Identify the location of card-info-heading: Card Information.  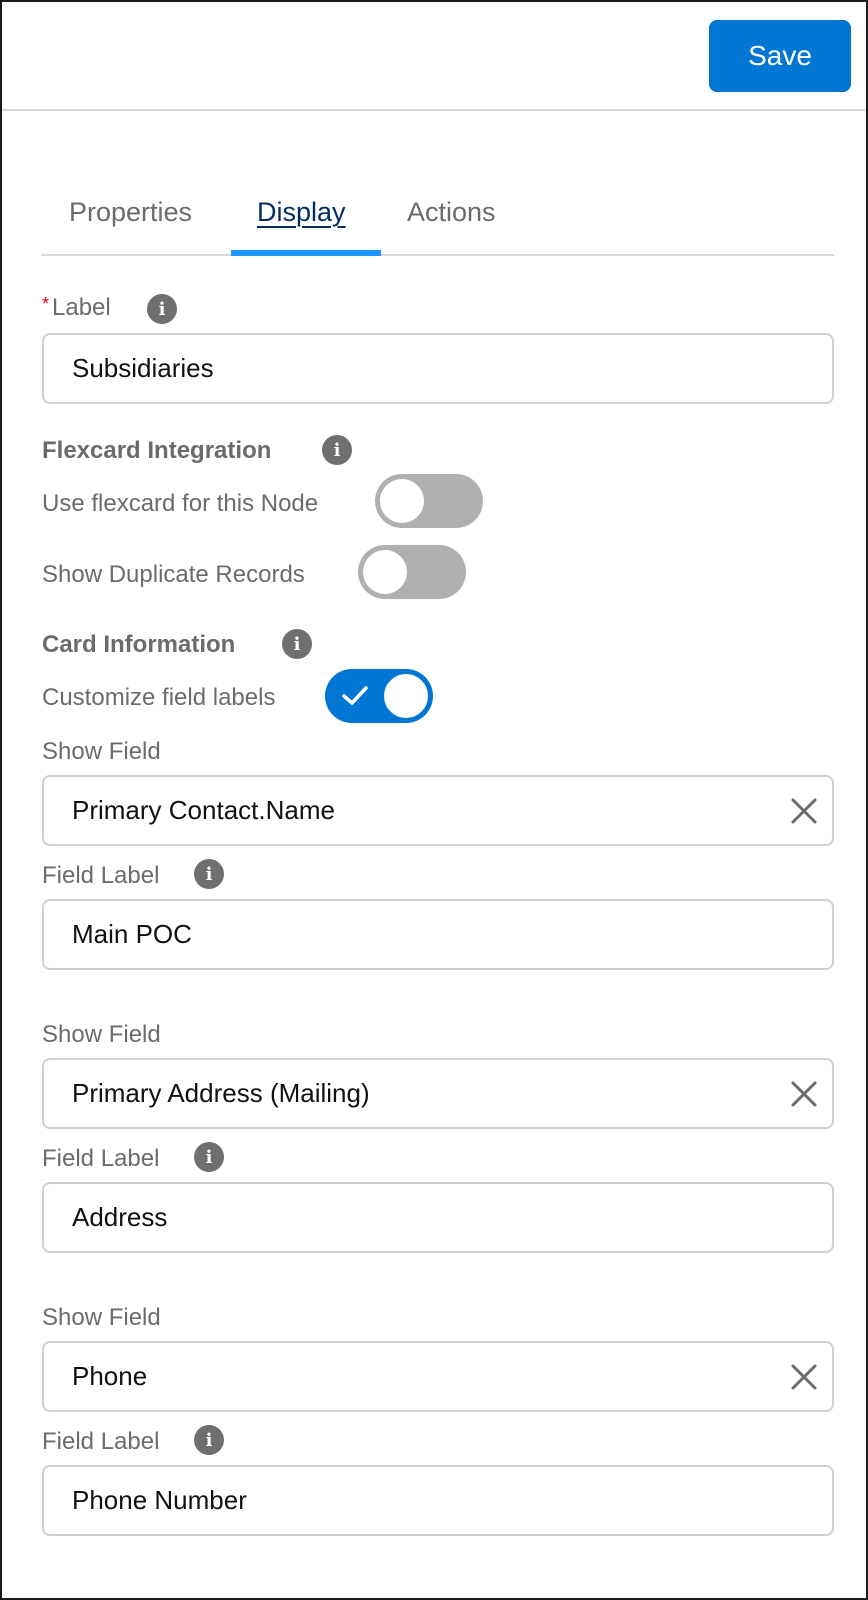
(139, 644).